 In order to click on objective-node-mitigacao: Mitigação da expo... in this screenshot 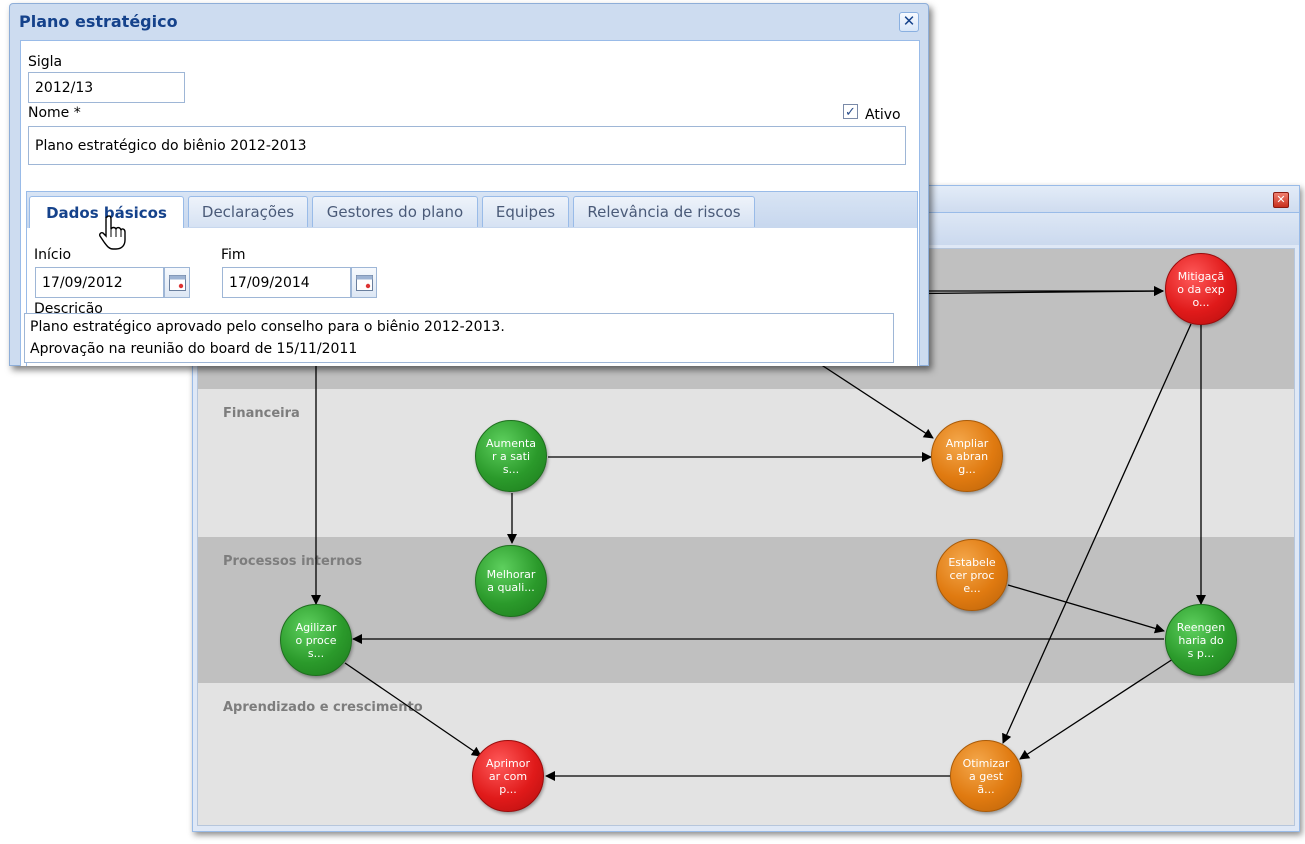, I will do `click(1201, 289)`.